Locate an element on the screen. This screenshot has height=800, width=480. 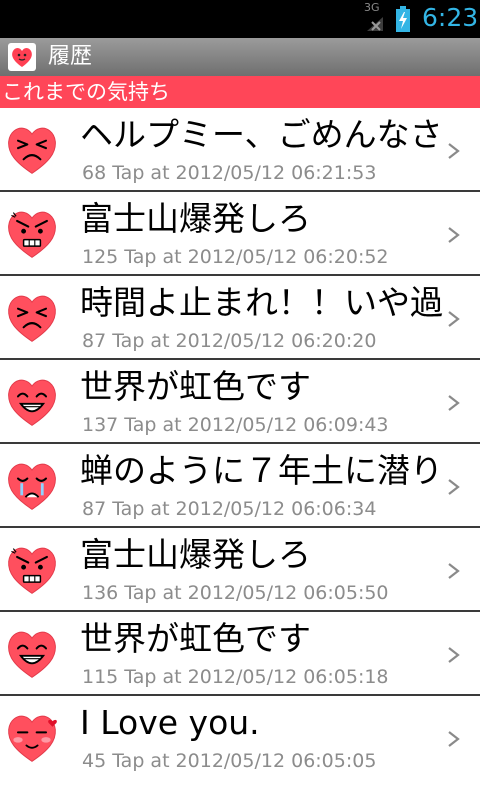
history-meta: 45 Tap at 2012/05/12 06:05:05 is located at coordinates (229, 761).